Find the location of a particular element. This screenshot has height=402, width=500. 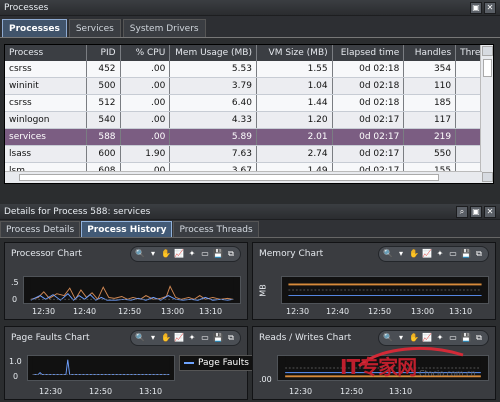

col-handles: Handles is located at coordinates (430, 53).